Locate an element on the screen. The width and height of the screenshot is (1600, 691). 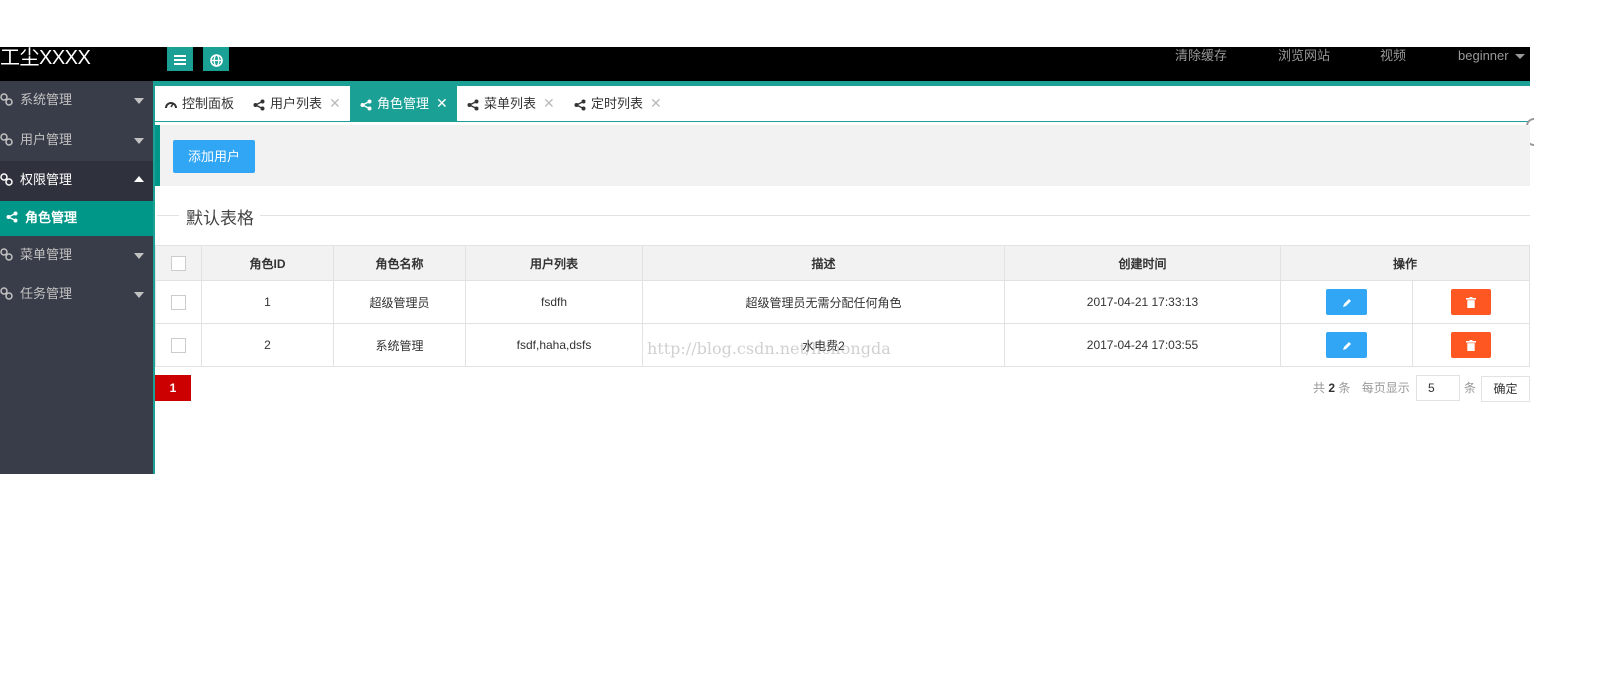
table-header-row: 角色ID 角色名称 用户列表 描述 创建时间 操作 is located at coordinates (842, 263).